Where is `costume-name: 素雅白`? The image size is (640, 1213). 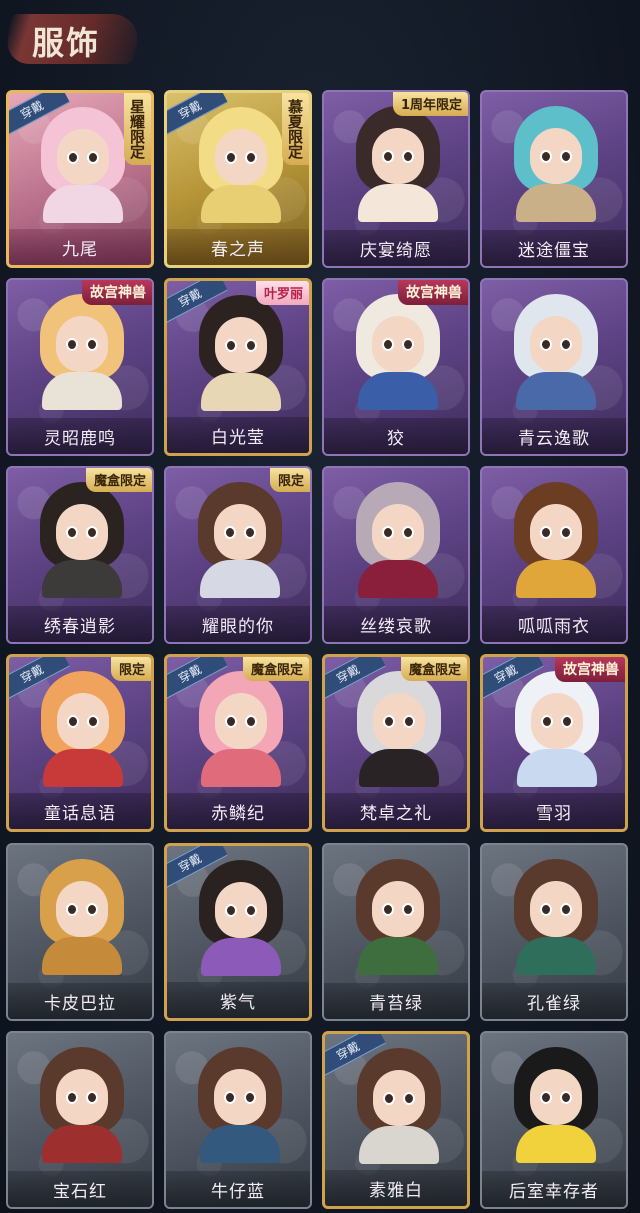
costume-name: 素雅白 is located at coordinates (396, 1190).